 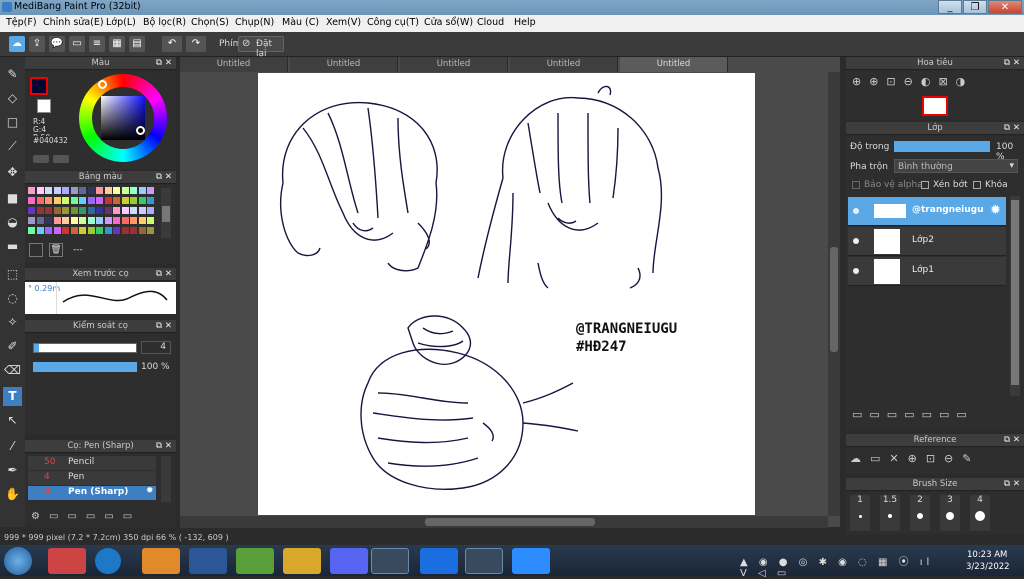 I want to click on menu-select: Chọn(S), so click(x=210, y=22).